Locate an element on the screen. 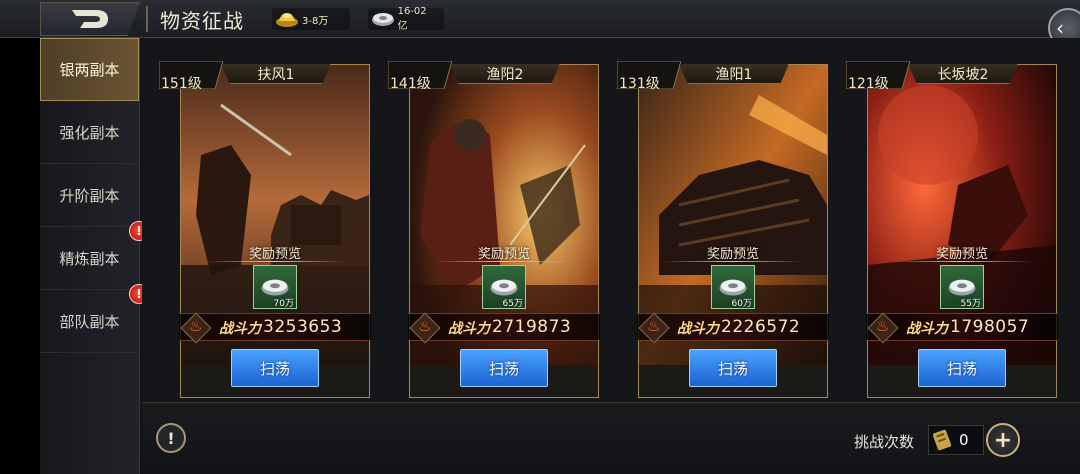 This screenshot has width=1080, height=474. back-button is located at coordinates (90, 19).